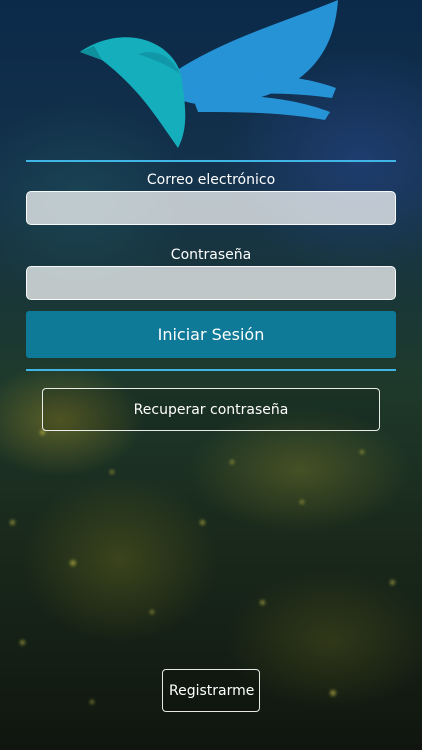 The height and width of the screenshot is (750, 422). Describe the element at coordinates (209, 74) in the screenshot. I see `bird-logo-icon` at that location.